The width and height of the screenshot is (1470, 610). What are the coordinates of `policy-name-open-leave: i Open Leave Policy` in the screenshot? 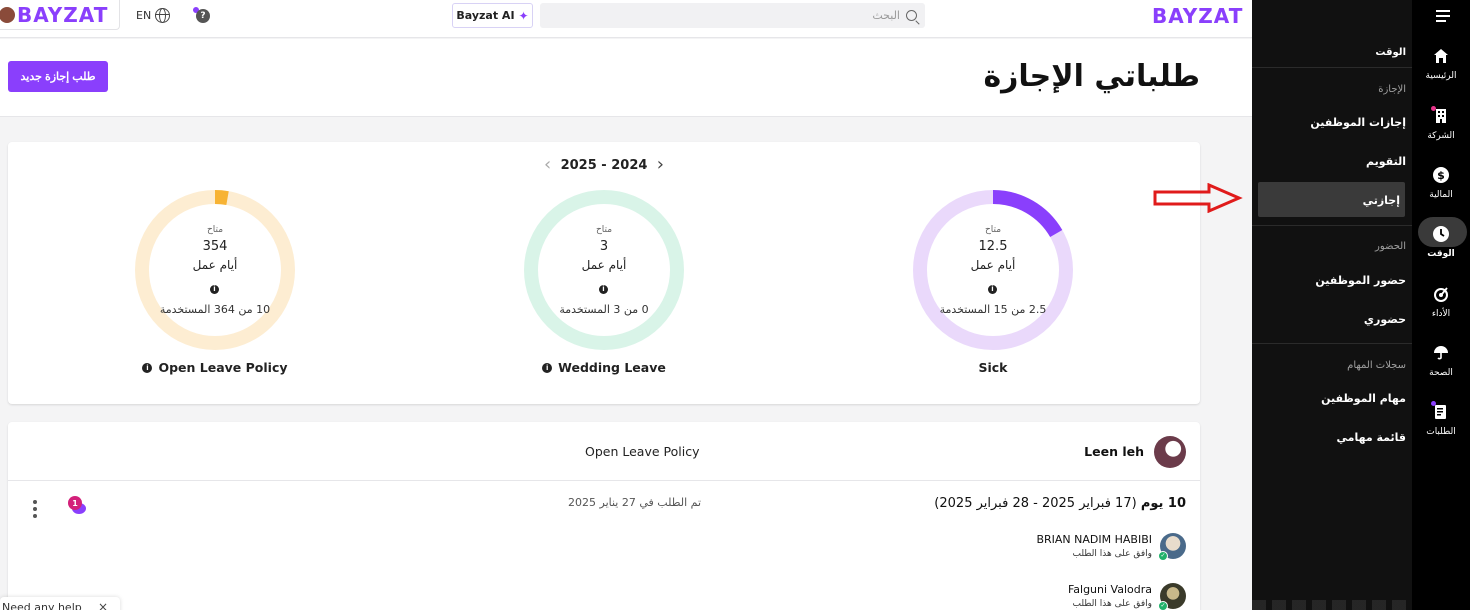 It's located at (215, 367).